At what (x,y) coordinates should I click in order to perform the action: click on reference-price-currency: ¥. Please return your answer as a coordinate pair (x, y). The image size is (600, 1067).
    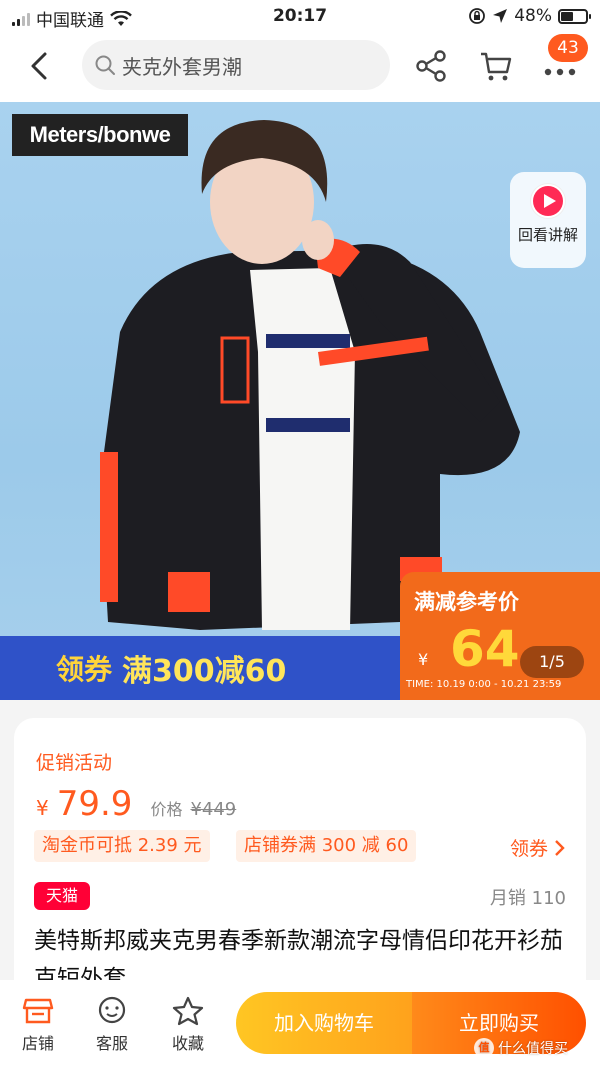
    Looking at the image, I should click on (423, 659).